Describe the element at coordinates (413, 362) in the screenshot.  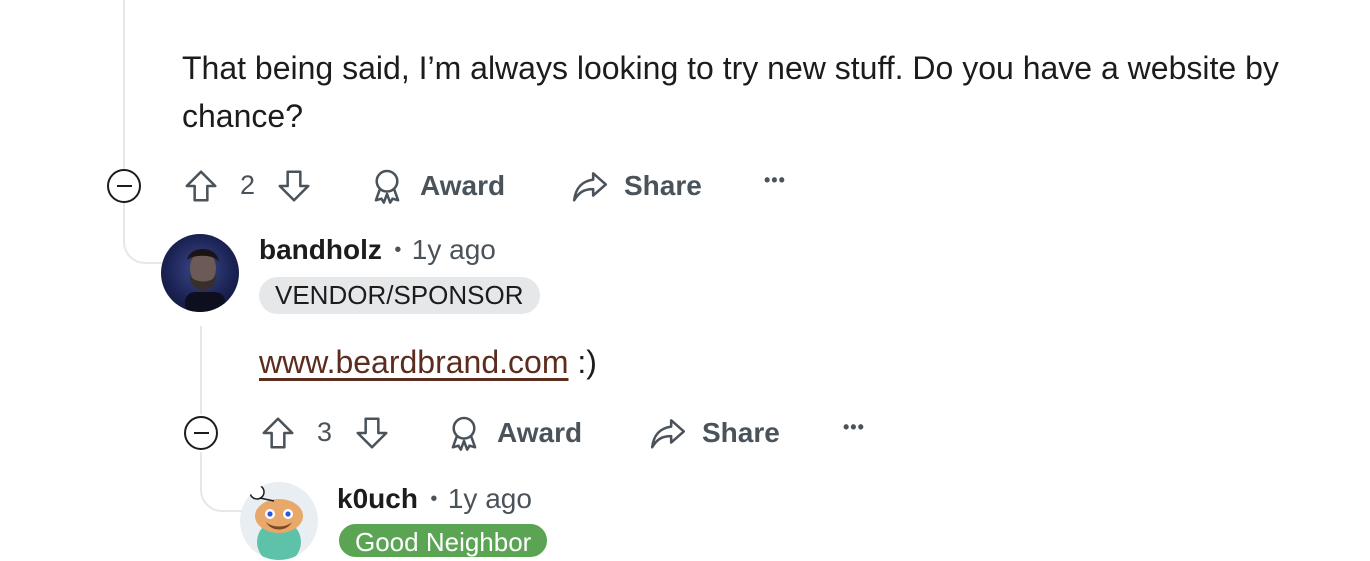
I see `comment-link: www.beardbrand.com` at that location.